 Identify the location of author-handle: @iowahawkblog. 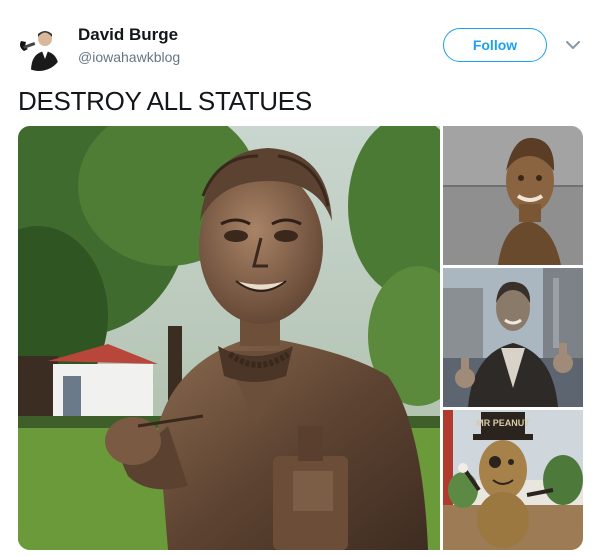
(129, 57).